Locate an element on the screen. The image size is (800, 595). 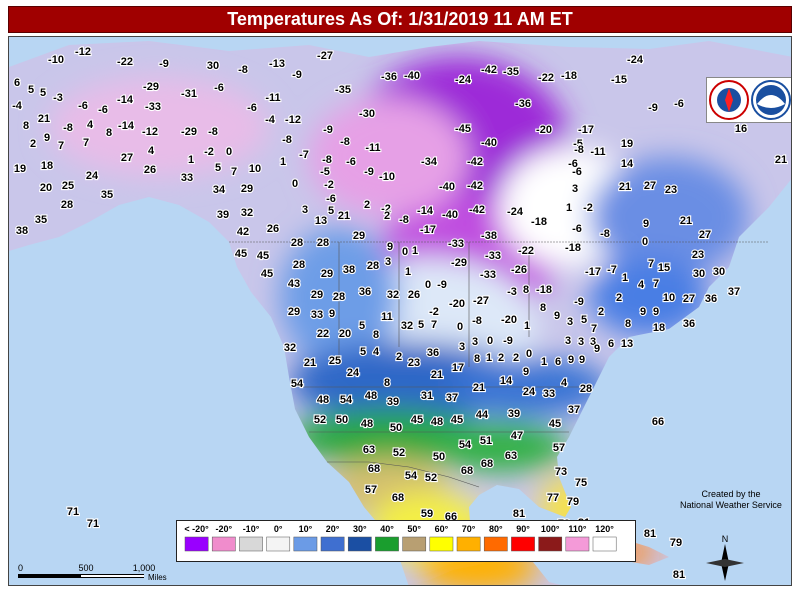
temperature-reading: 31 is located at coordinates (427, 396).